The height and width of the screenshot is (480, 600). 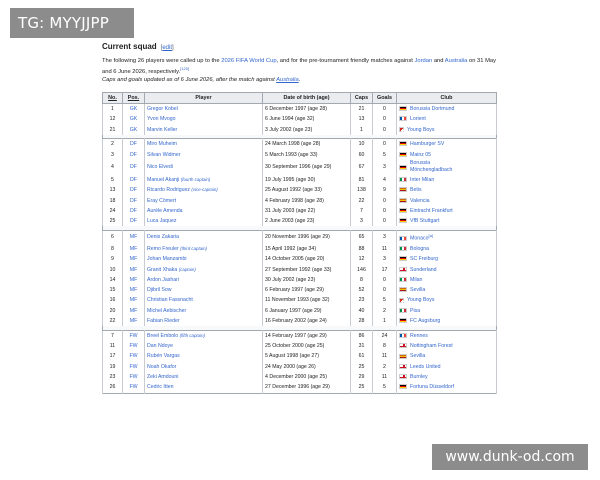 I want to click on club-link: SC Freiburg, so click(x=424, y=259).